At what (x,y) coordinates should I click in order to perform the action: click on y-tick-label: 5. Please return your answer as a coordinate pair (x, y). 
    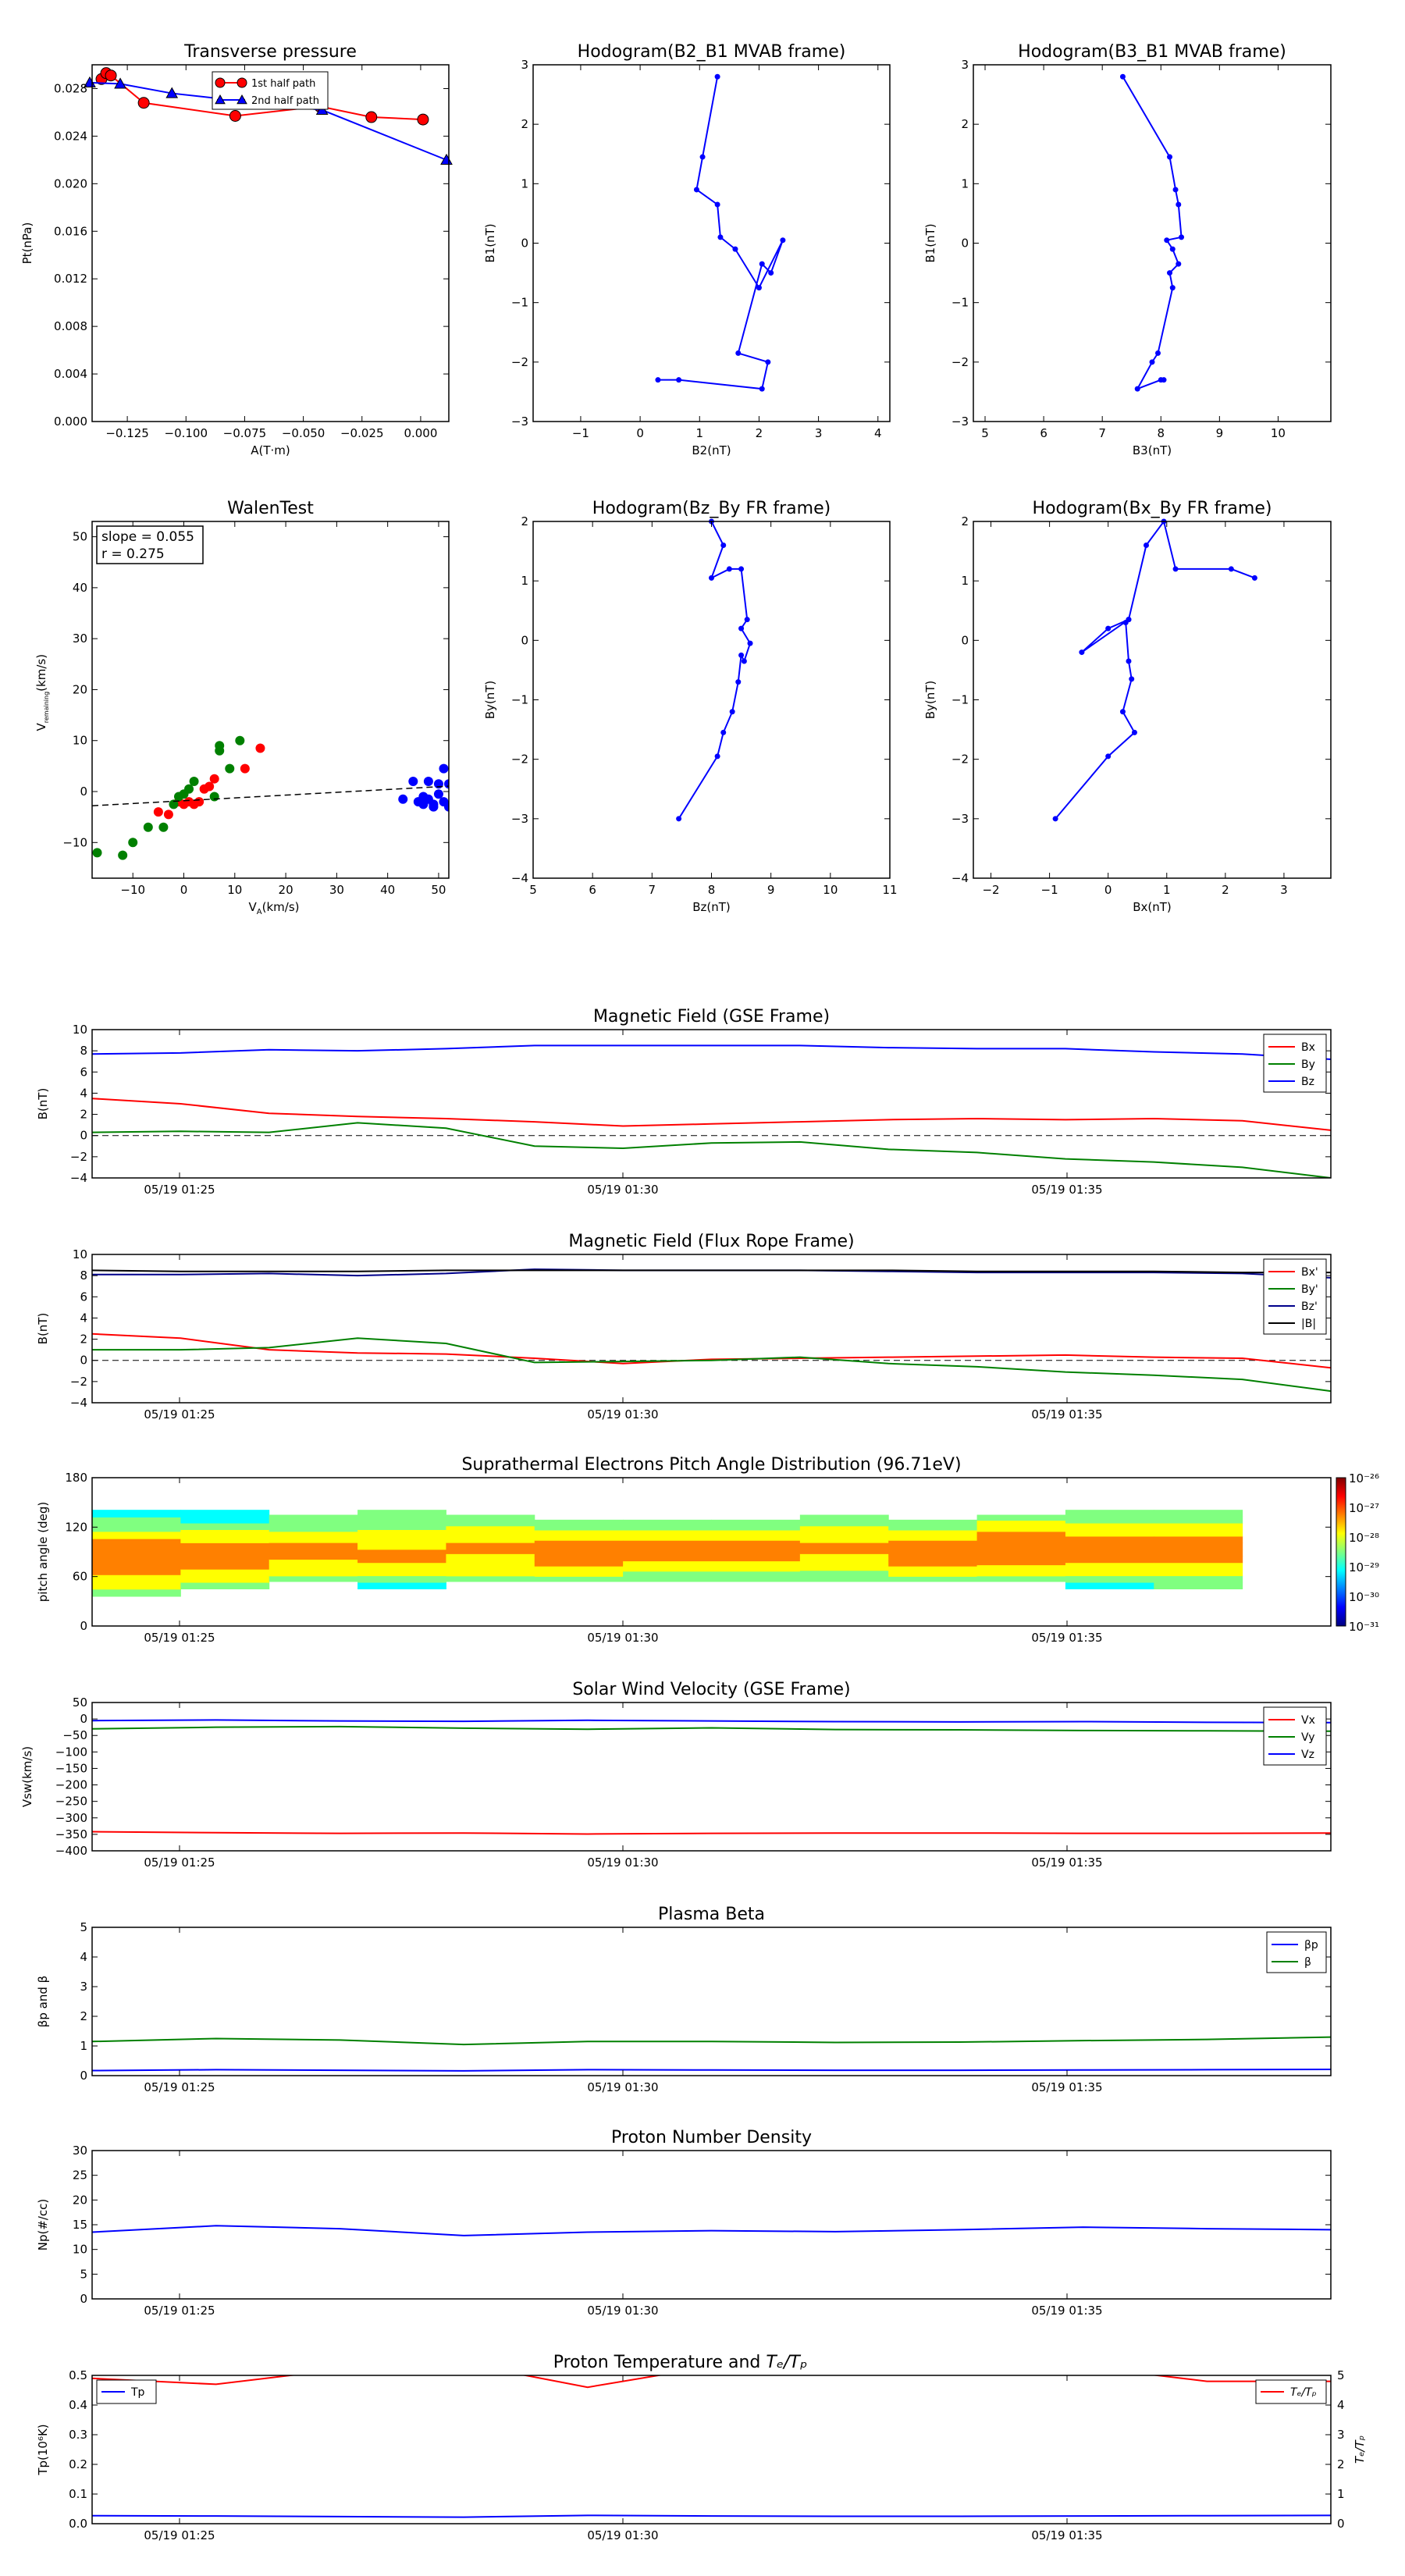
    Looking at the image, I should click on (84, 2274).